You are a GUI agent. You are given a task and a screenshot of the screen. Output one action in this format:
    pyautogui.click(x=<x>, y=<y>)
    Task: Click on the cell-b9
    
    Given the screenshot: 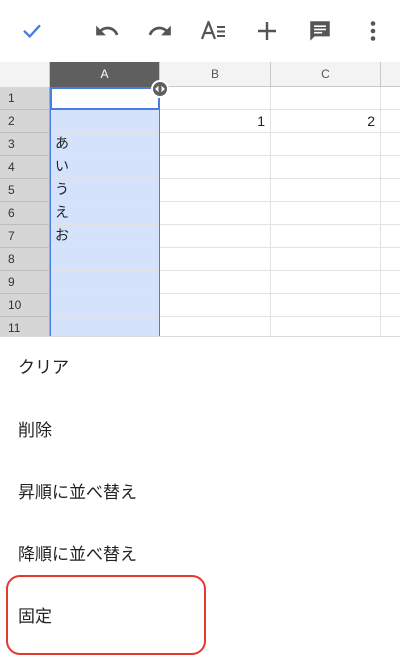 What is the action you would take?
    pyautogui.click(x=215, y=282)
    